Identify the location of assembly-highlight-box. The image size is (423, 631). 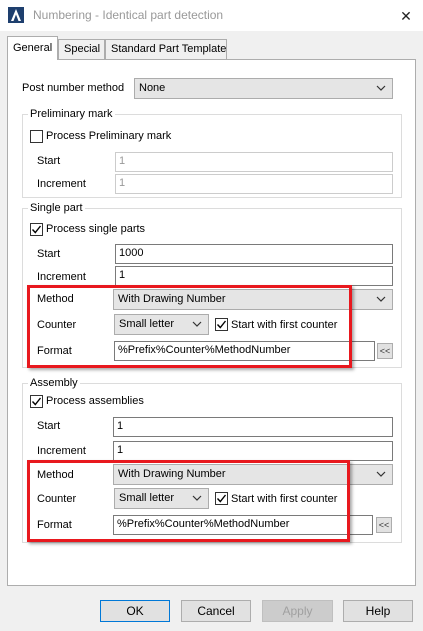
(188, 501).